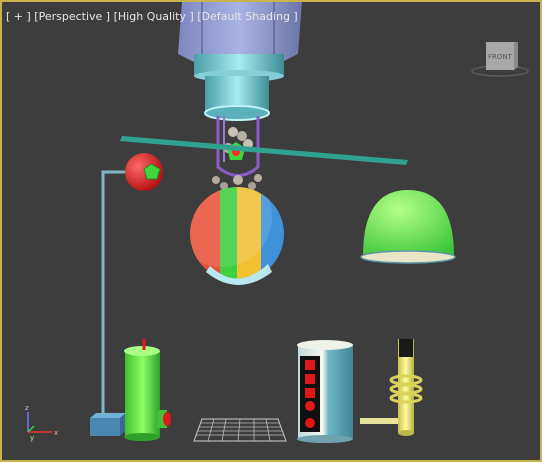 This screenshot has height=462, width=542. What do you see at coordinates (325, 391) in the screenshot?
I see `battery-cylinder` at bounding box center [325, 391].